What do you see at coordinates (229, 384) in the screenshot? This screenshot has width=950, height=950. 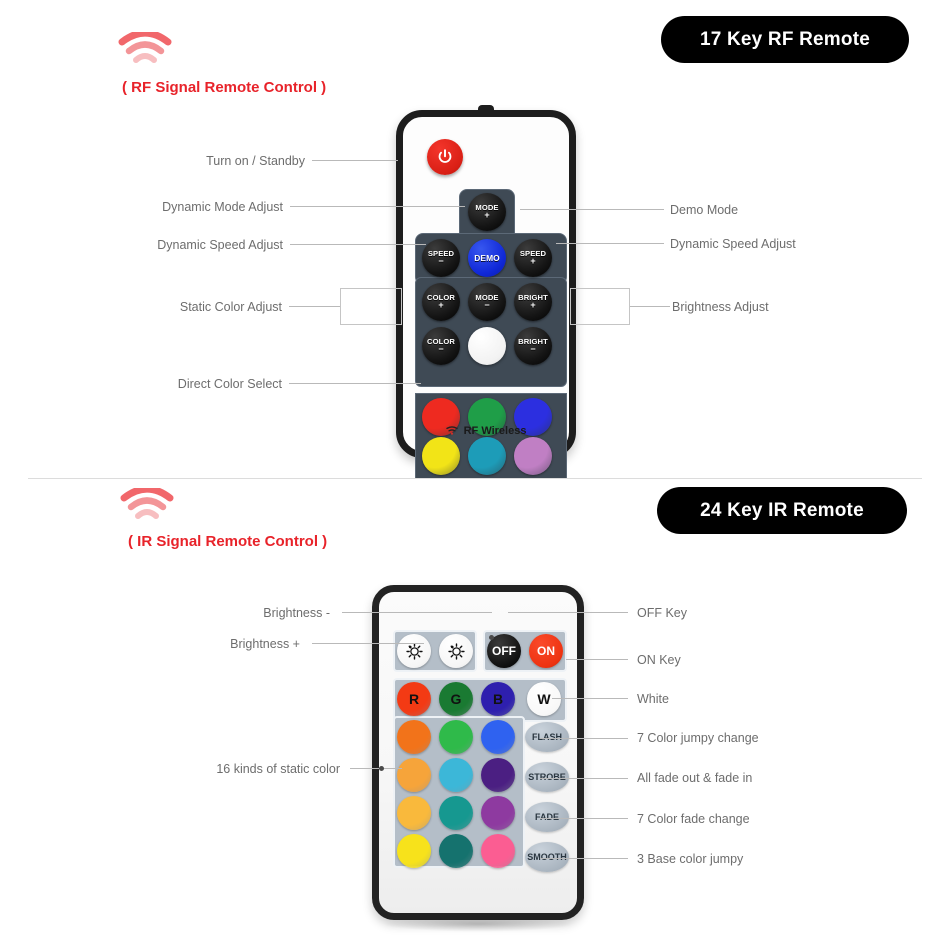 I see `callout-direct-color-select: Direct Color Select` at bounding box center [229, 384].